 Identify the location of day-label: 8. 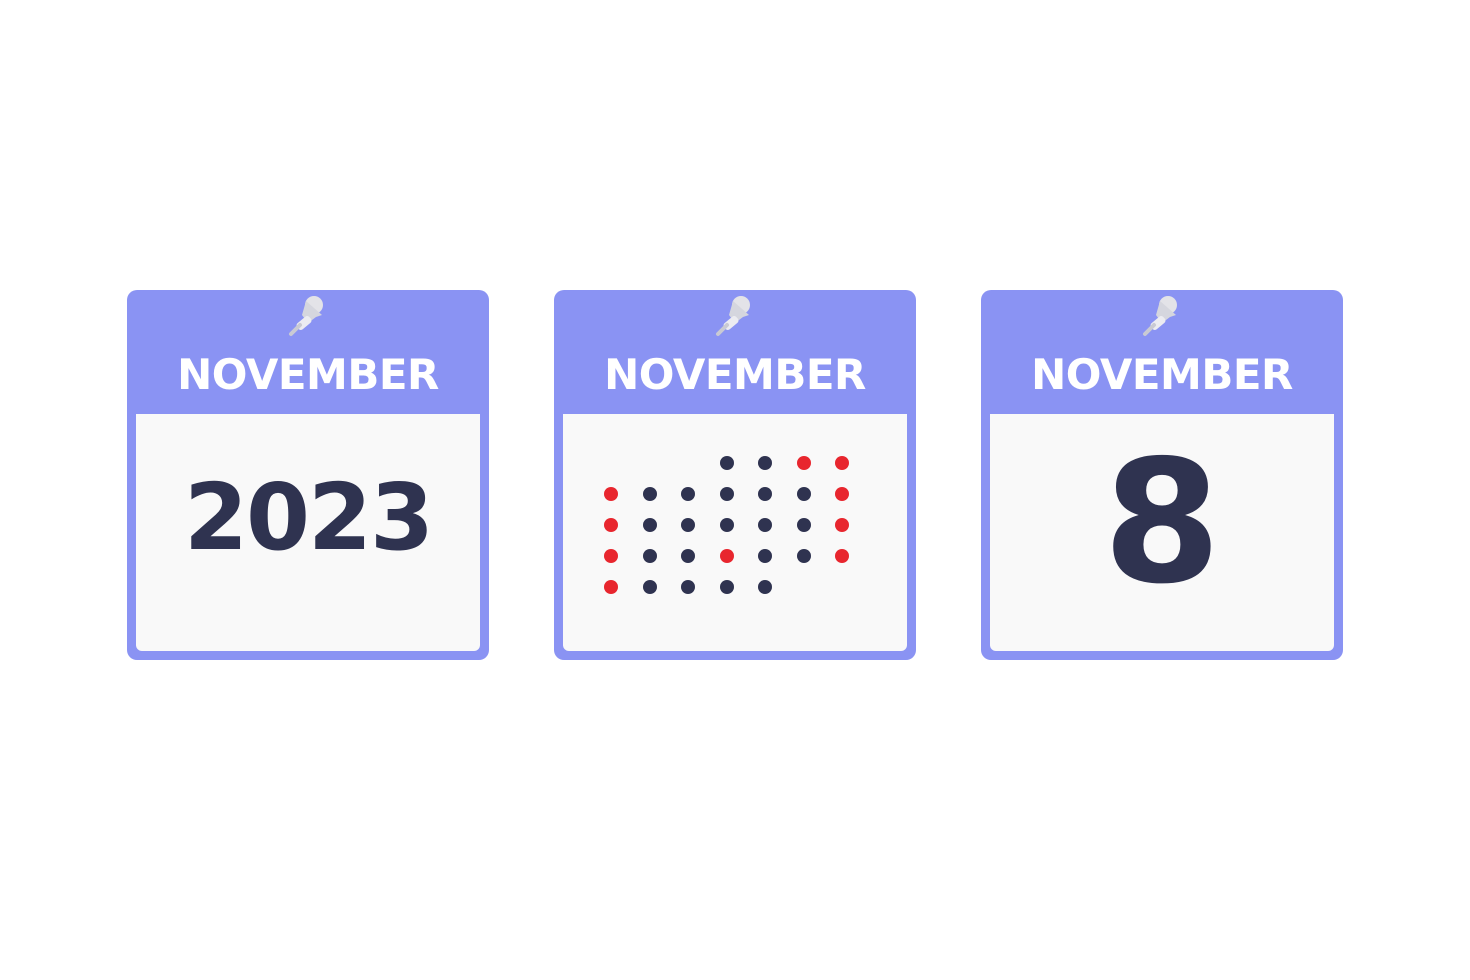
(1162, 523).